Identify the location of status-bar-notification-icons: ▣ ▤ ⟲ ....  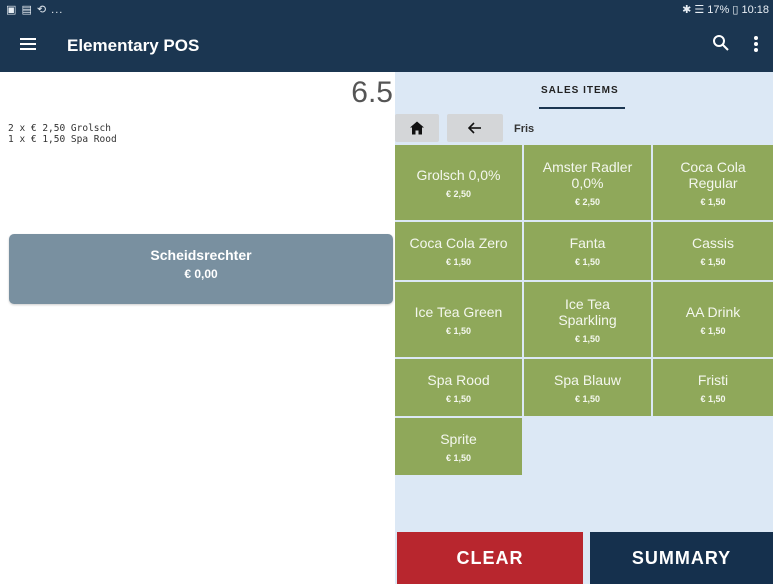
(35, 10).